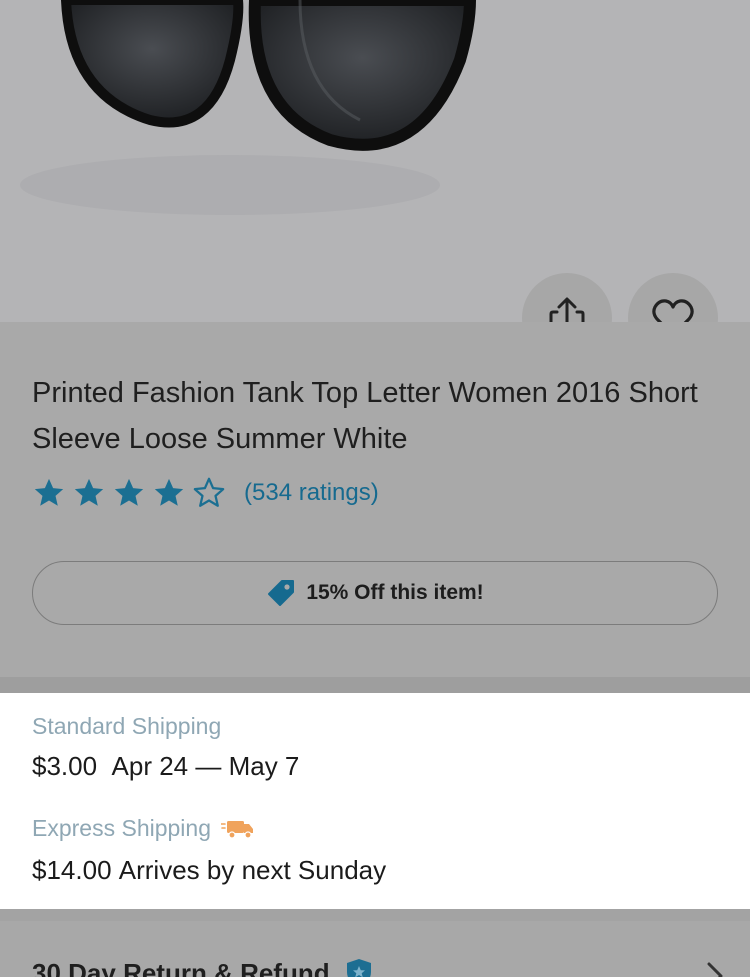  I want to click on express-shipping-detail: $14.00 Arrives by next Sunday, so click(209, 870).